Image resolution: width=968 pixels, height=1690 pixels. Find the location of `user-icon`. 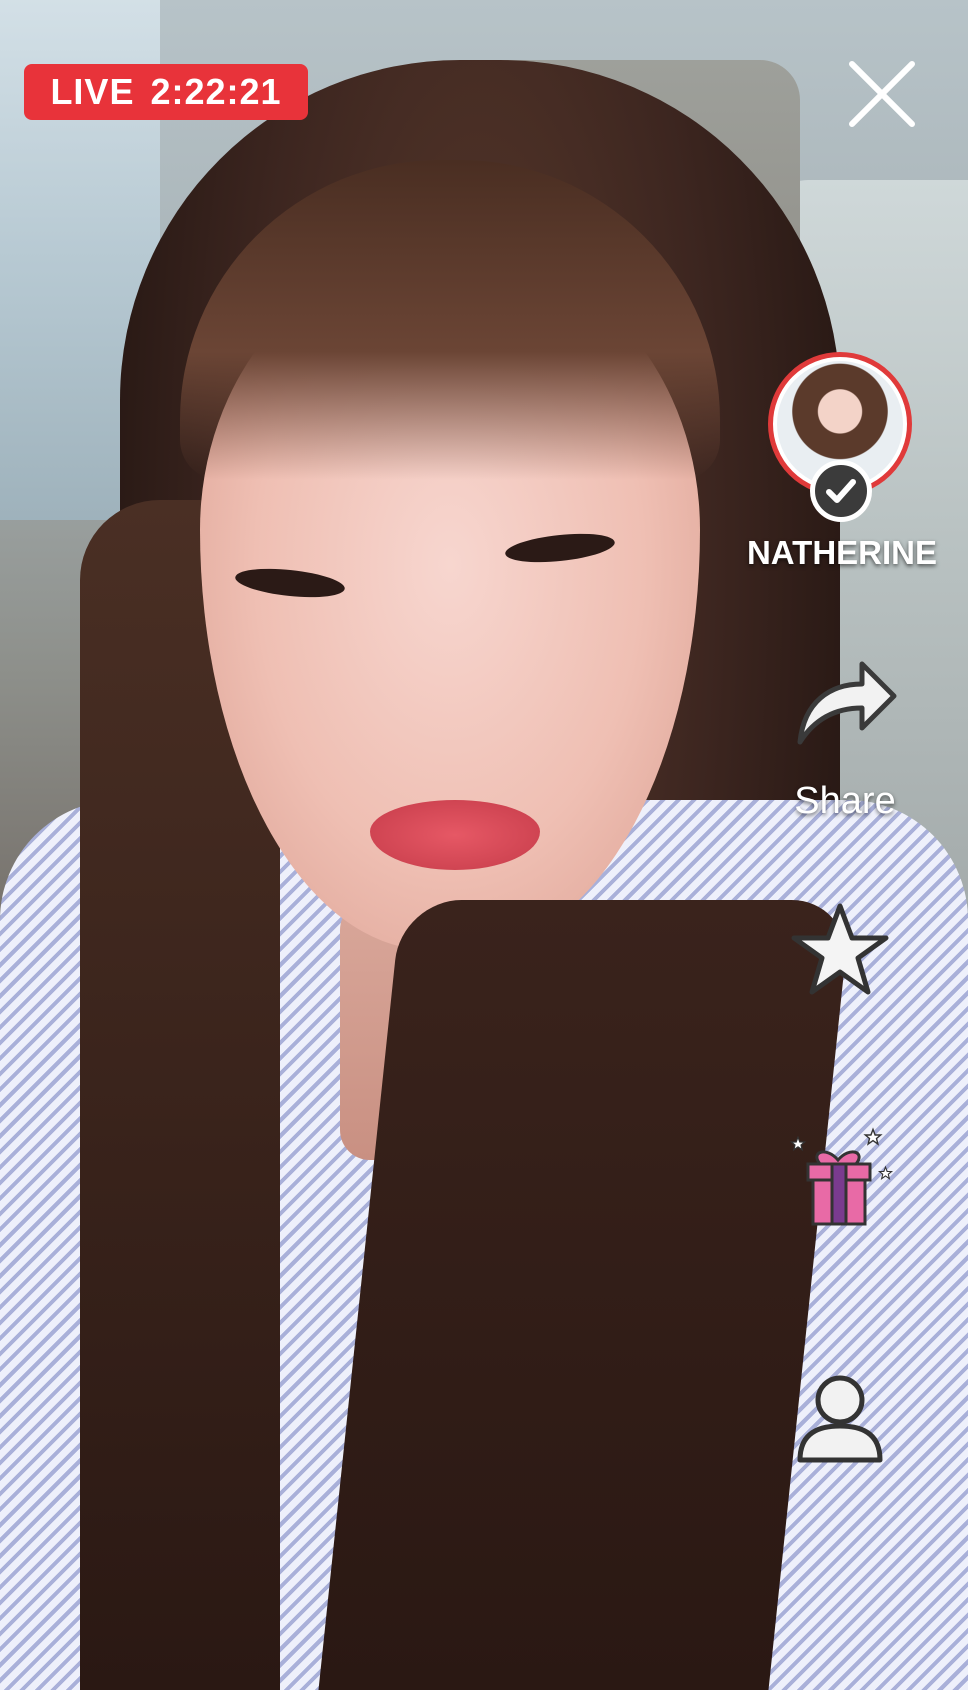

user-icon is located at coordinates (840, 1419).